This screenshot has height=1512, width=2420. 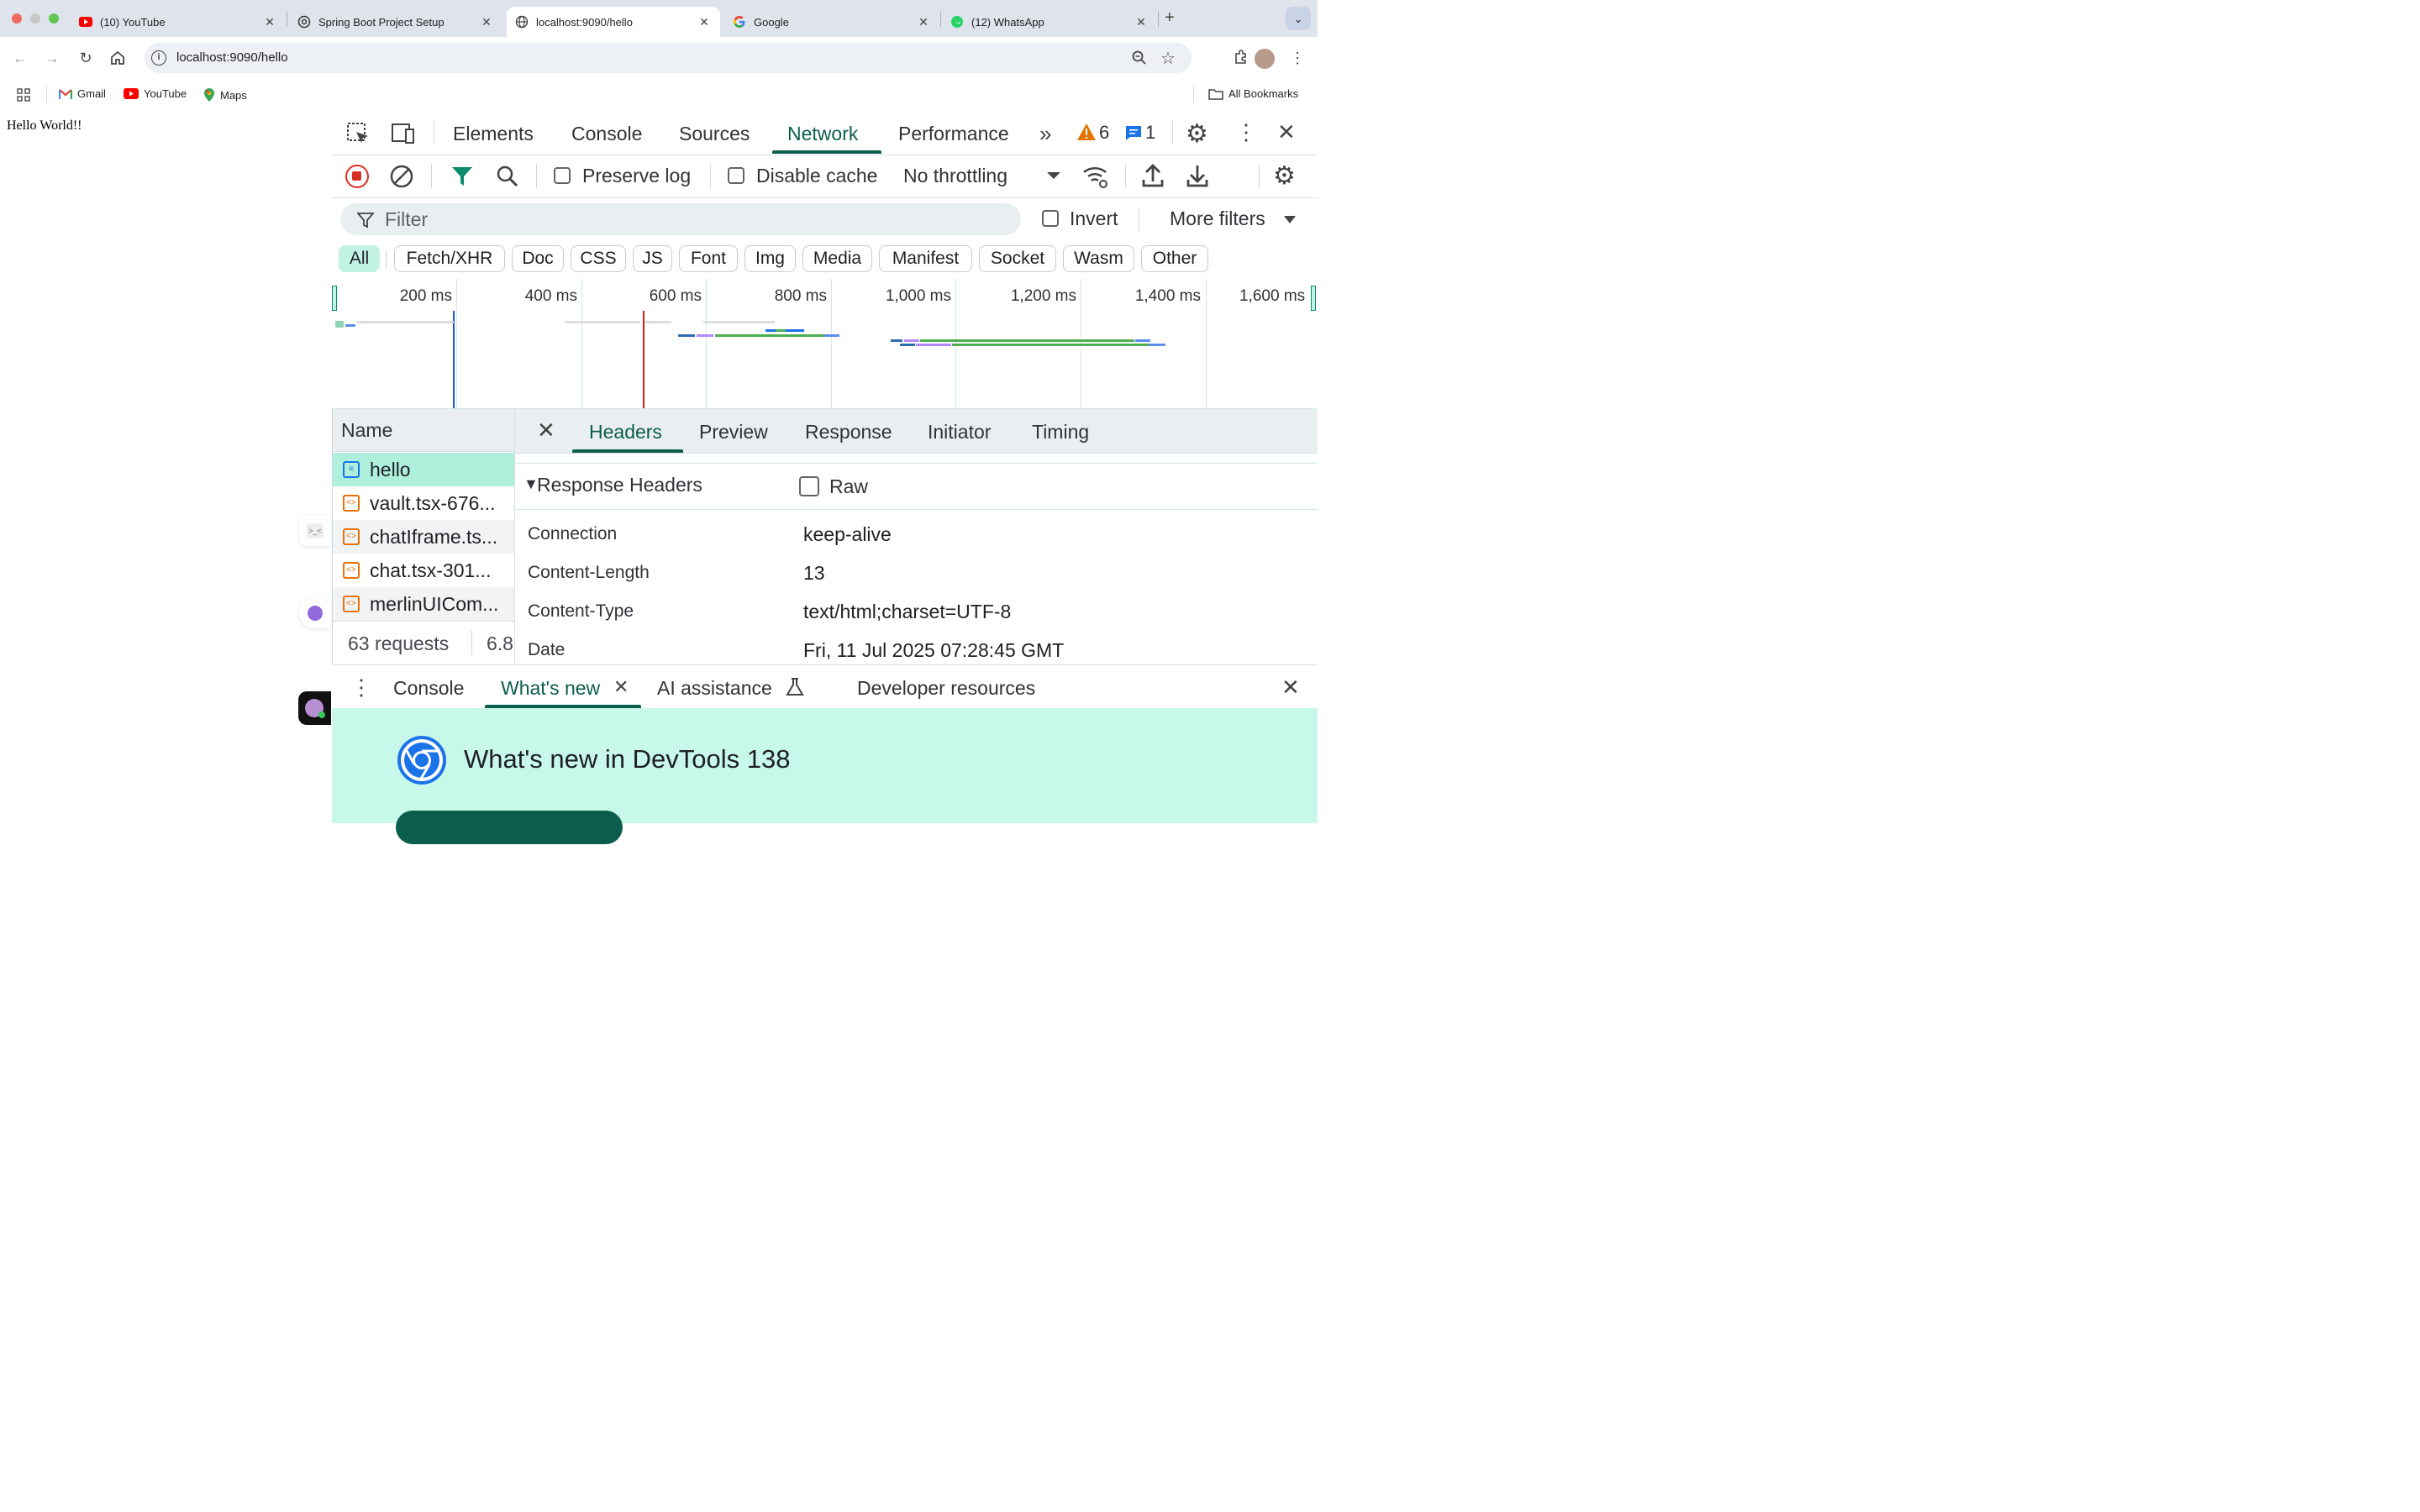 I want to click on close-details-icon: ✕, so click(x=546, y=430).